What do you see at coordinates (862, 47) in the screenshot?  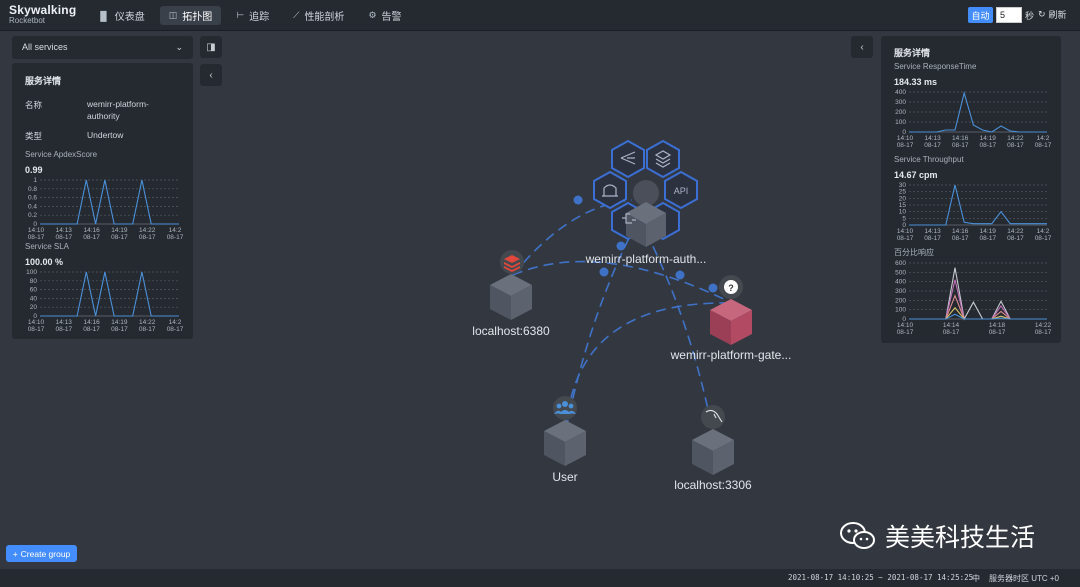 I see `collapse-right-button: ‹` at bounding box center [862, 47].